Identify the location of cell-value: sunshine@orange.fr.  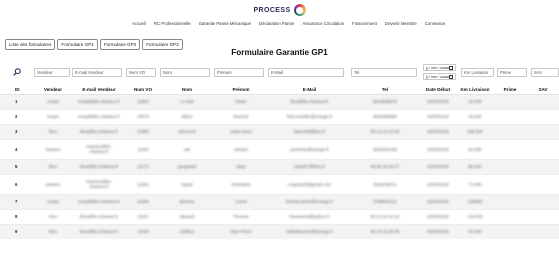
(309, 149).